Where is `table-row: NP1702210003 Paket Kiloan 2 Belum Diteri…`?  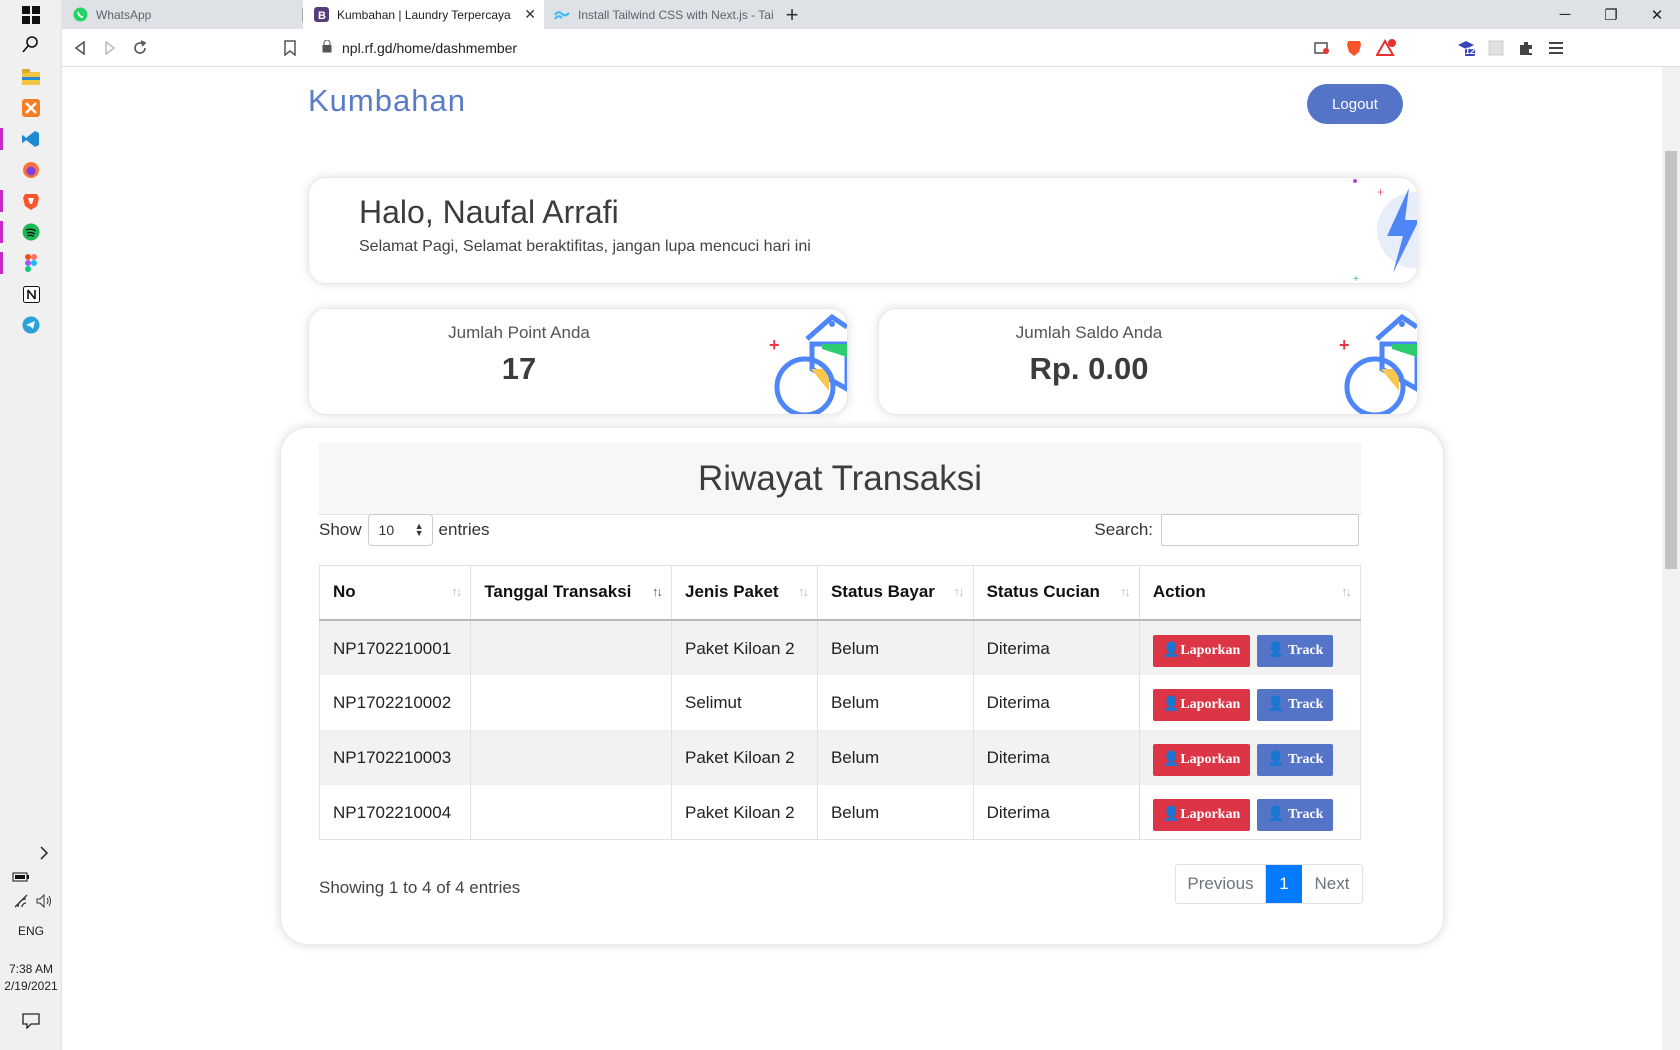
table-row: NP1702210003 Paket Kiloan 2 Belum Diteri… is located at coordinates (840, 757).